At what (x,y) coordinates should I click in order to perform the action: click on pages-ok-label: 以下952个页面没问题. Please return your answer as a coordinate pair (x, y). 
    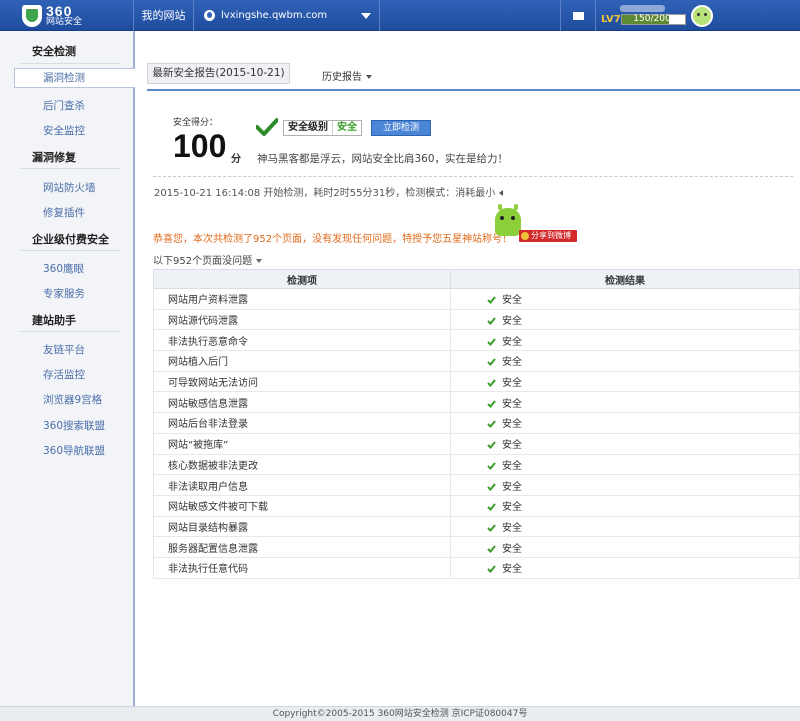
    Looking at the image, I should click on (203, 261).